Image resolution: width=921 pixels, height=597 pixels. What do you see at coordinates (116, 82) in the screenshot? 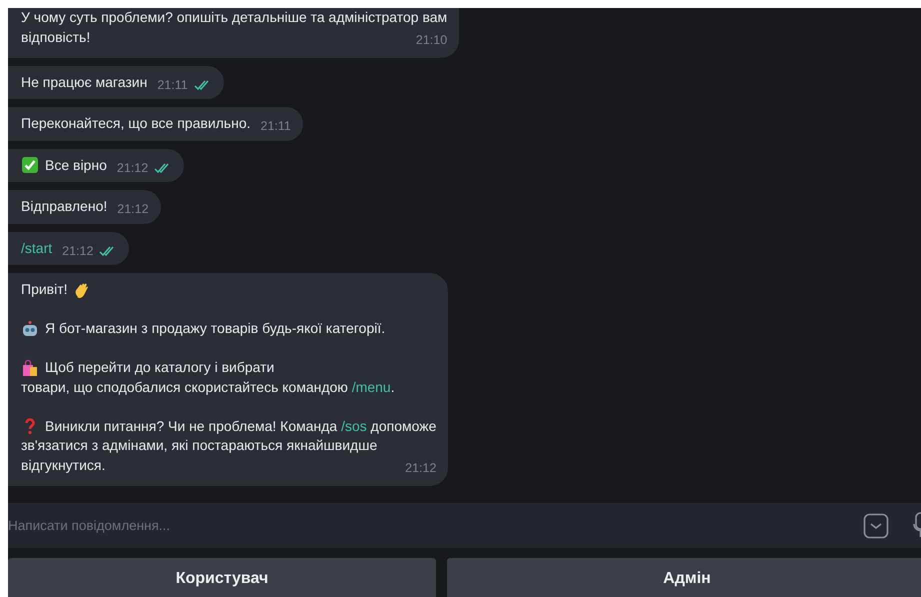
I see `sent-message-bubble: Не працює магазин 21:11` at bounding box center [116, 82].